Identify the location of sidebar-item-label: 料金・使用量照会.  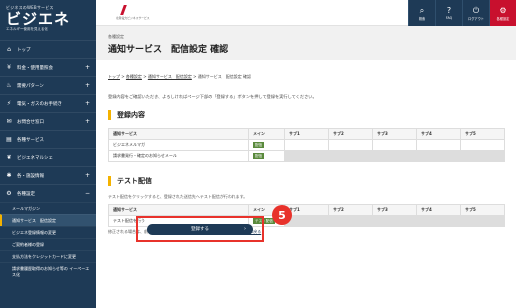
(35, 68).